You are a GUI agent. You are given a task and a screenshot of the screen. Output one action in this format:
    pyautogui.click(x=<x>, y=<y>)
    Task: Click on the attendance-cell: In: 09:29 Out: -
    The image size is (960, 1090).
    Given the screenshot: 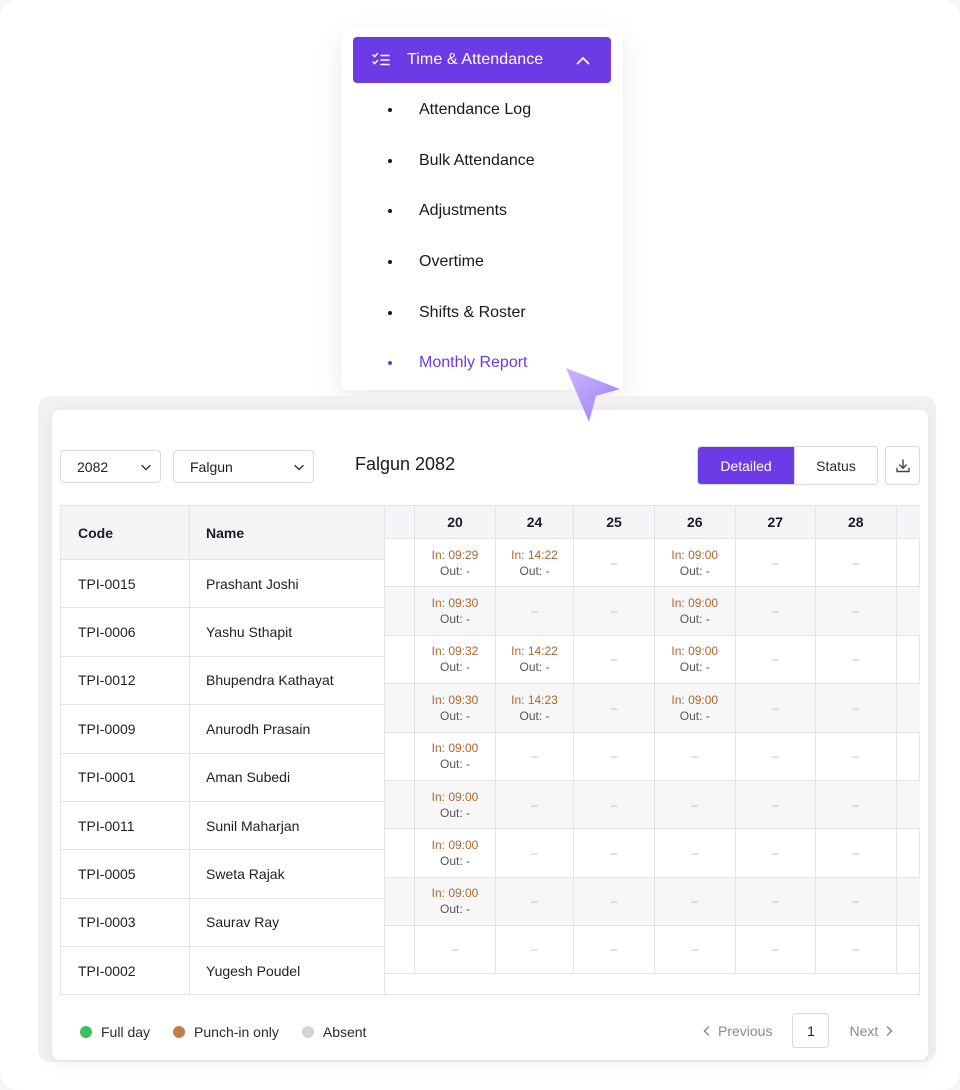 What is the action you would take?
    pyautogui.click(x=455, y=563)
    